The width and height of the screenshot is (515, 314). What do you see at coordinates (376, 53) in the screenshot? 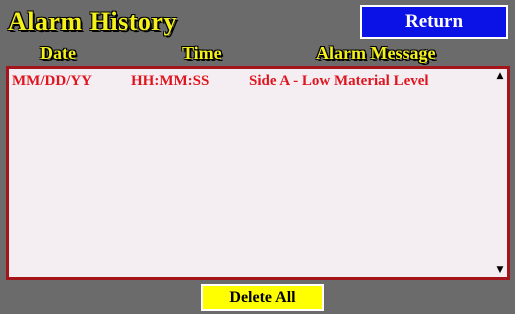
I see `column-header-message: Alarm Message` at bounding box center [376, 53].